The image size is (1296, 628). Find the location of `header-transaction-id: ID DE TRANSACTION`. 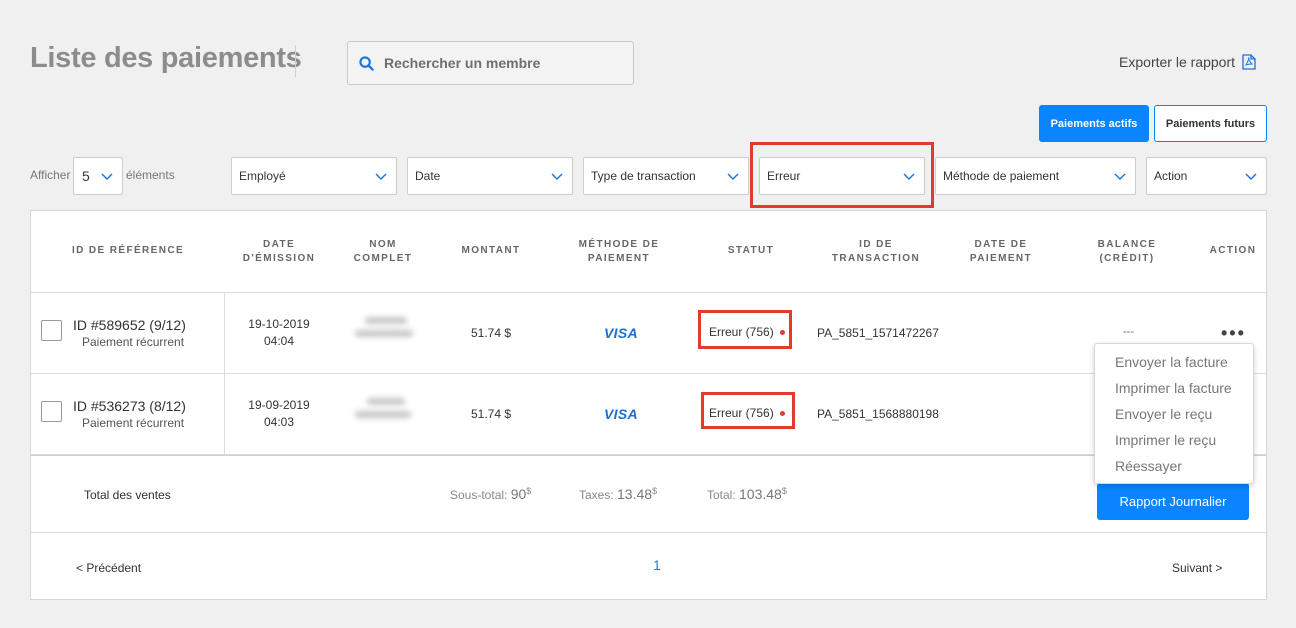

header-transaction-id: ID DE TRANSACTION is located at coordinates (876, 251).